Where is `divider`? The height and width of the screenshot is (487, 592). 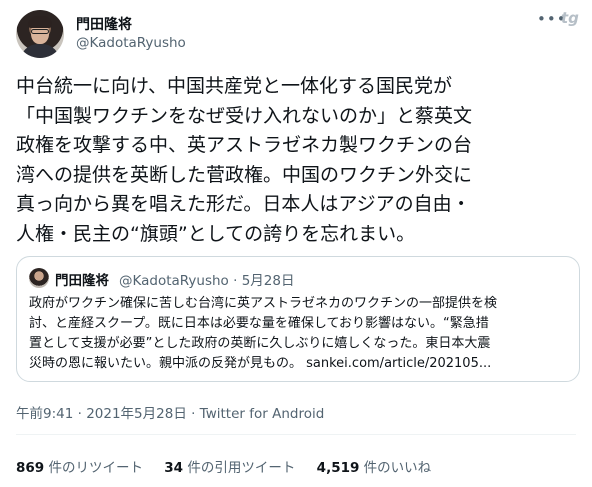
divider is located at coordinates (296, 434).